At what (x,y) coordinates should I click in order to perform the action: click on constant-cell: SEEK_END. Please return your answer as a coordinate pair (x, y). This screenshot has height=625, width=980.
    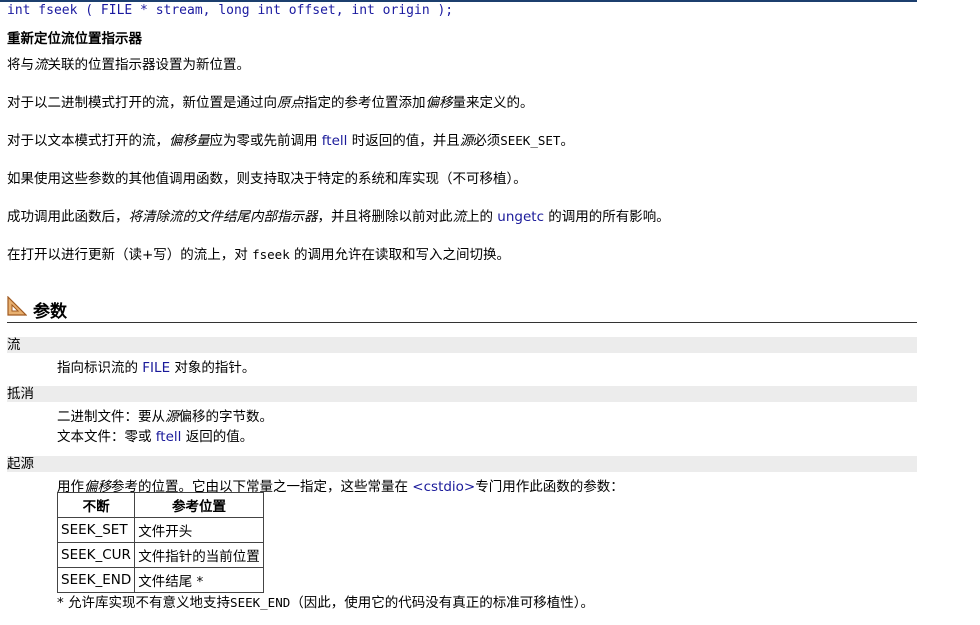
    Looking at the image, I should click on (96, 580).